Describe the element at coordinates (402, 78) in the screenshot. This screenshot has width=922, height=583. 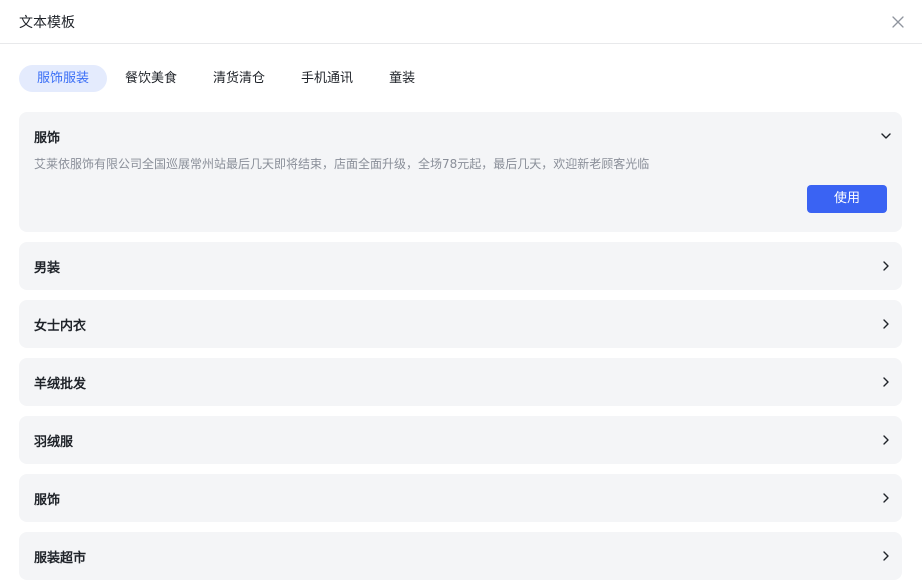
I see `tab-kids-clothing: 童装` at that location.